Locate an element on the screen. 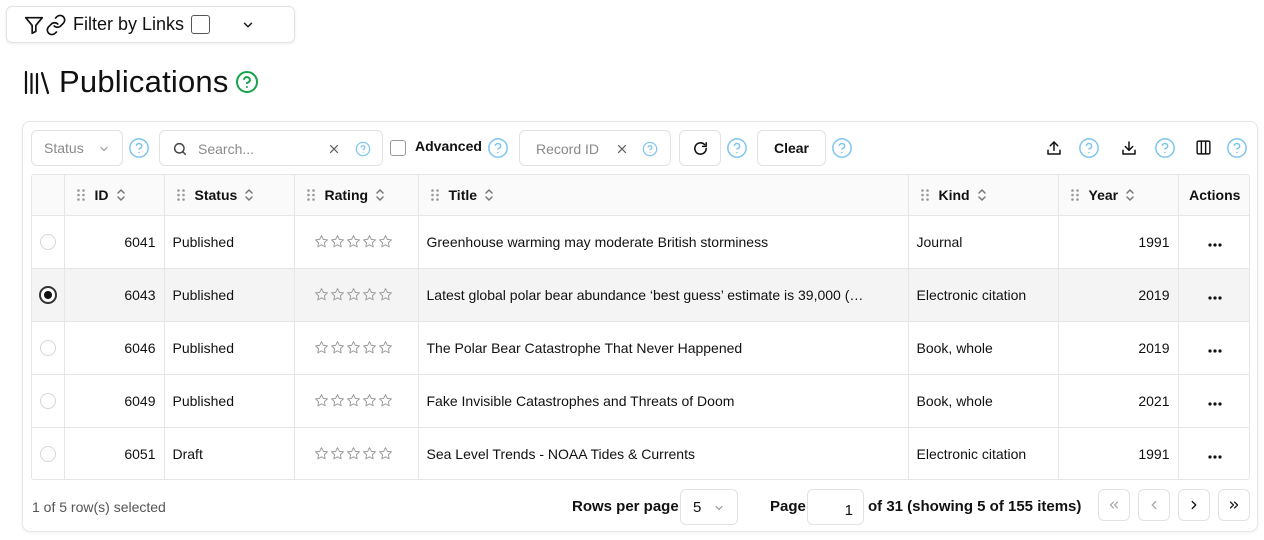  column-header-id: ID is located at coordinates (114, 195).